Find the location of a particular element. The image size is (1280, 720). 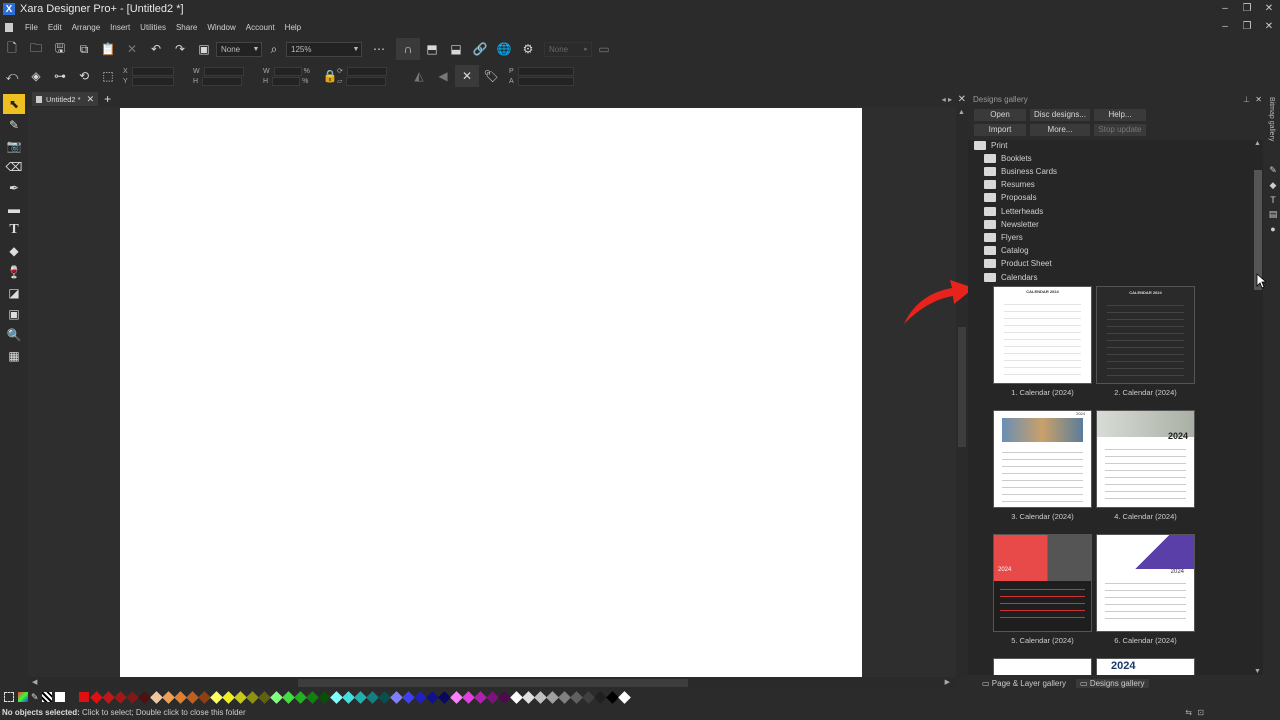

folder-item: Product Sheet is located at coordinates (1018, 263).